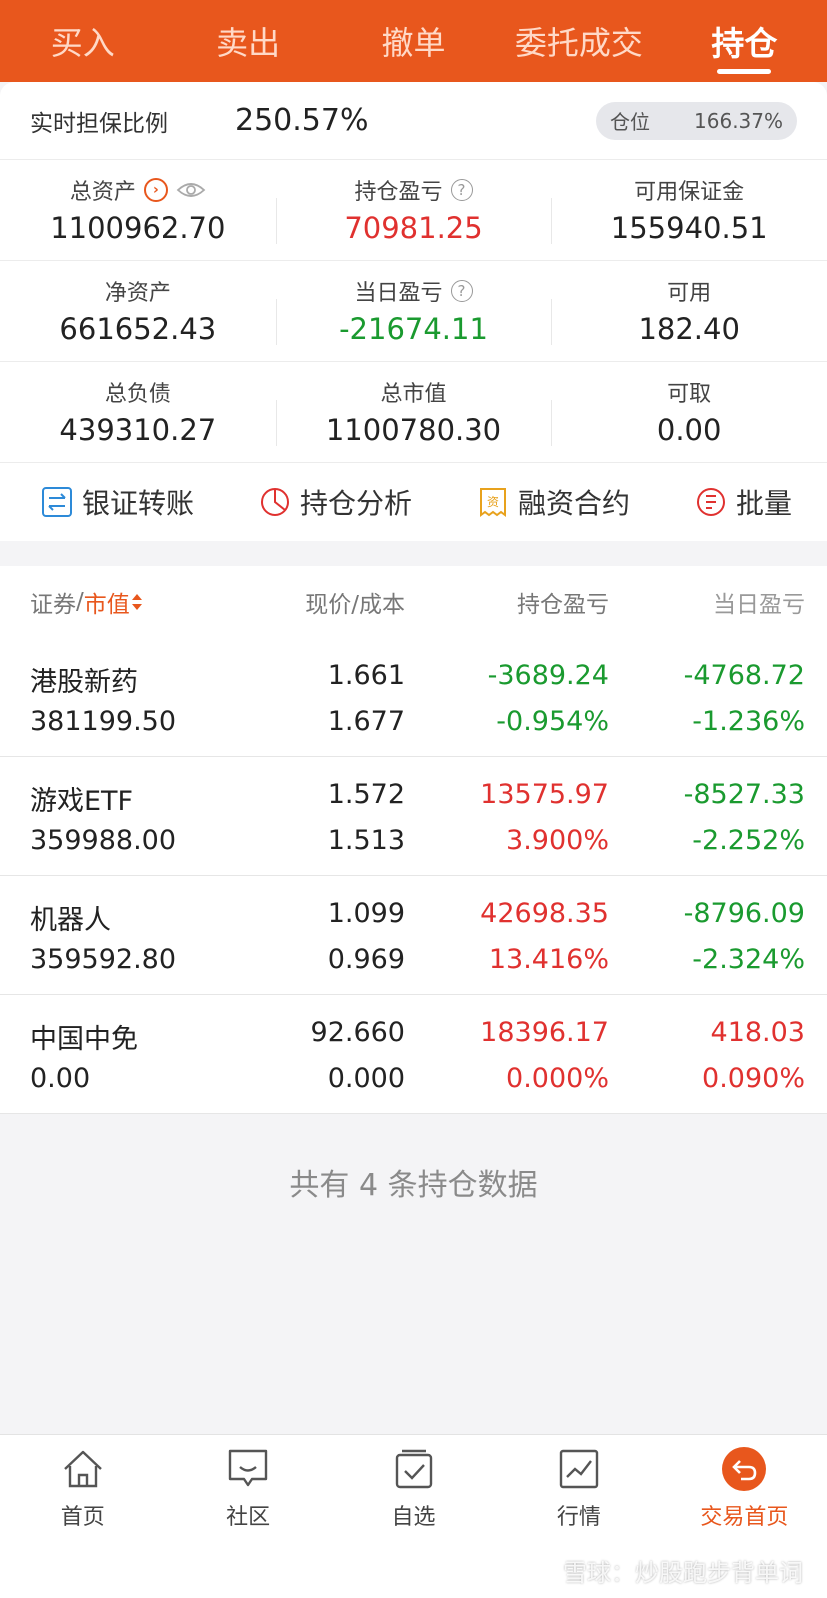 This screenshot has height=1598, width=827. I want to click on available-margin-value: 155940.51, so click(689, 228).